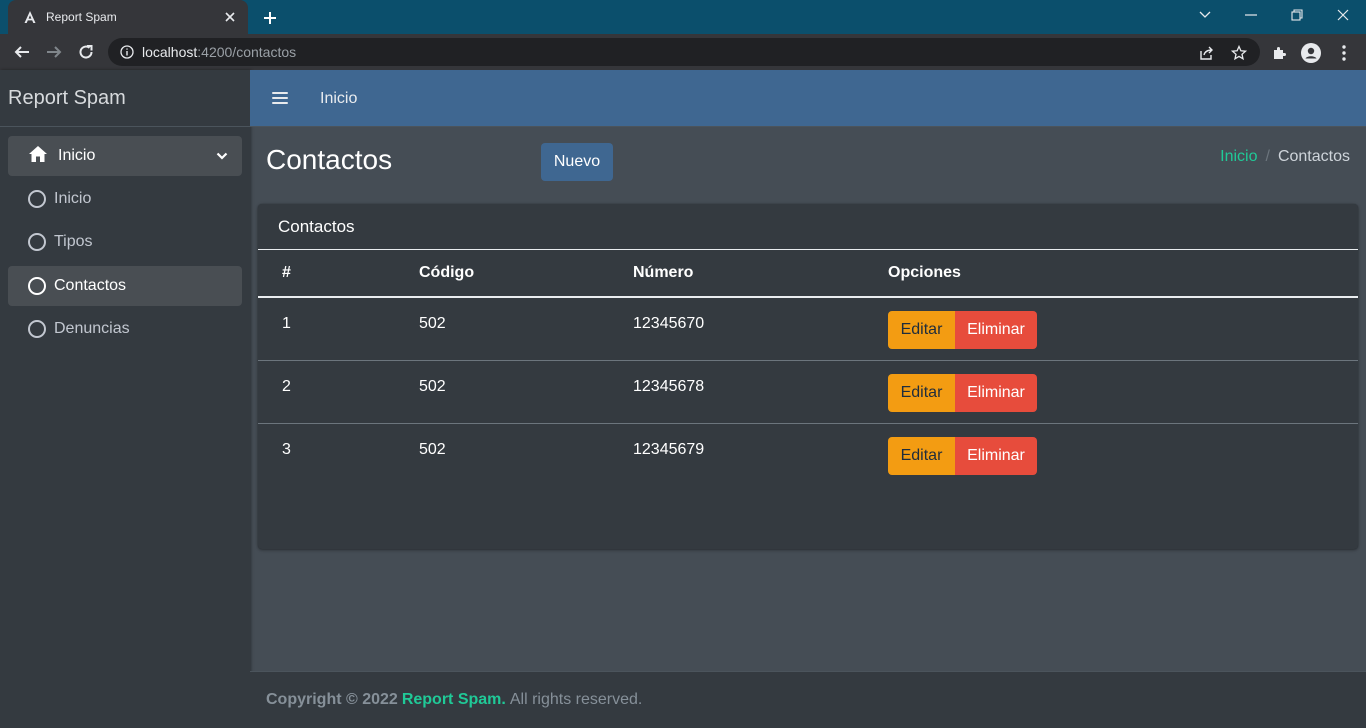 Image resolution: width=1366 pixels, height=728 pixels. What do you see at coordinates (280, 98) in the screenshot?
I see `hamburger-menu-icon` at bounding box center [280, 98].